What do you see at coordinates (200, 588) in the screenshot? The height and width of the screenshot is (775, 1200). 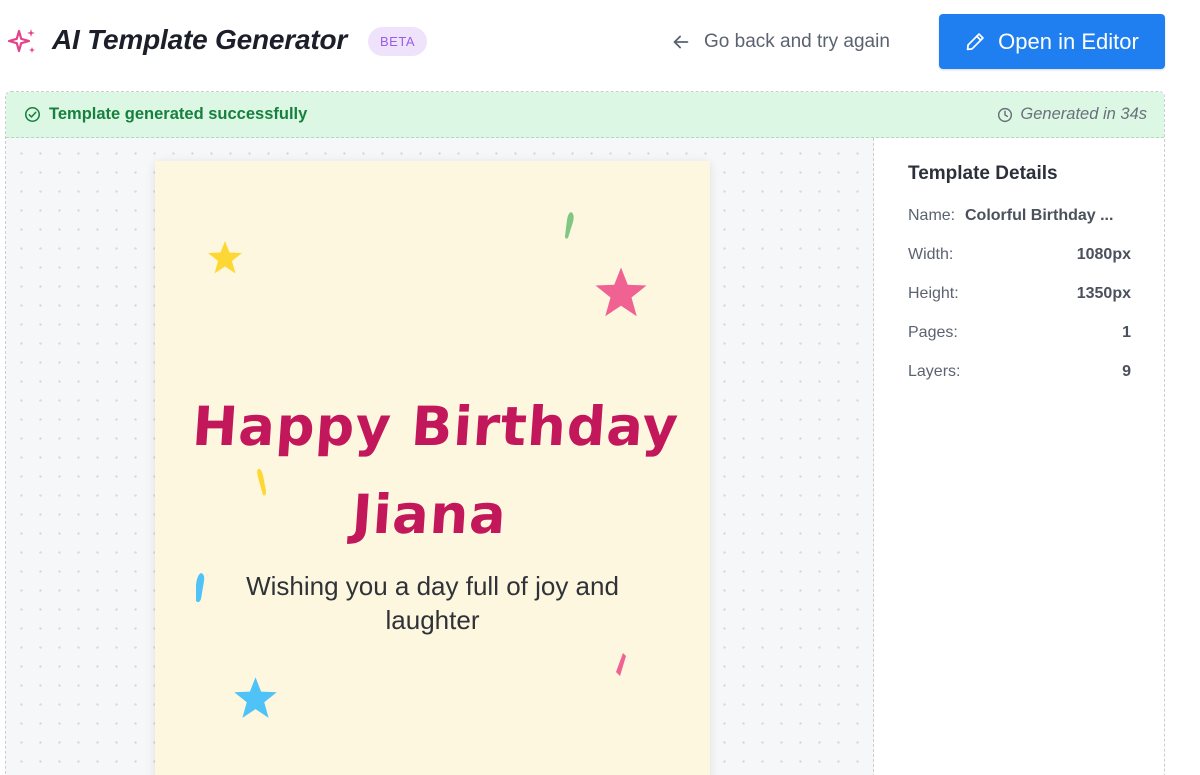 I see `blue-confetti-icon` at bounding box center [200, 588].